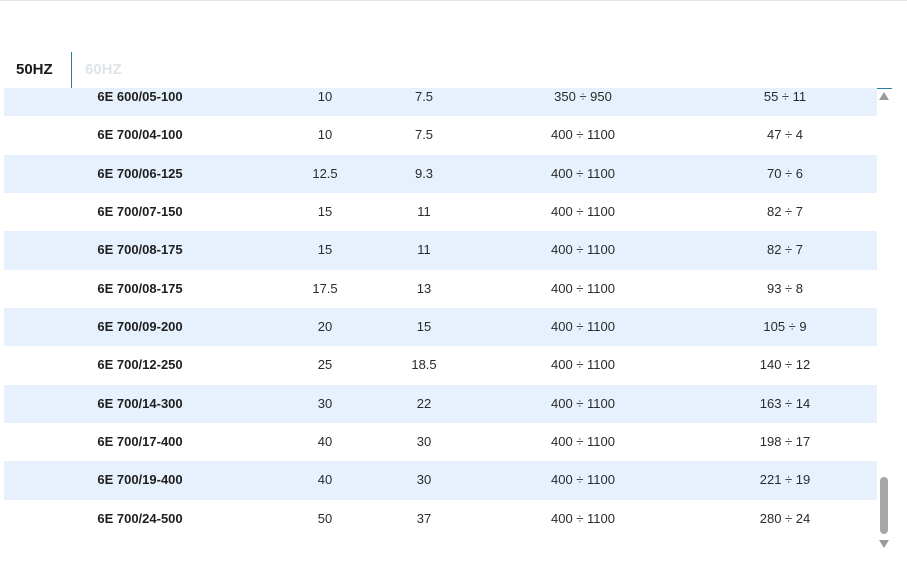  I want to click on scrollbar-thumb, so click(884, 505).